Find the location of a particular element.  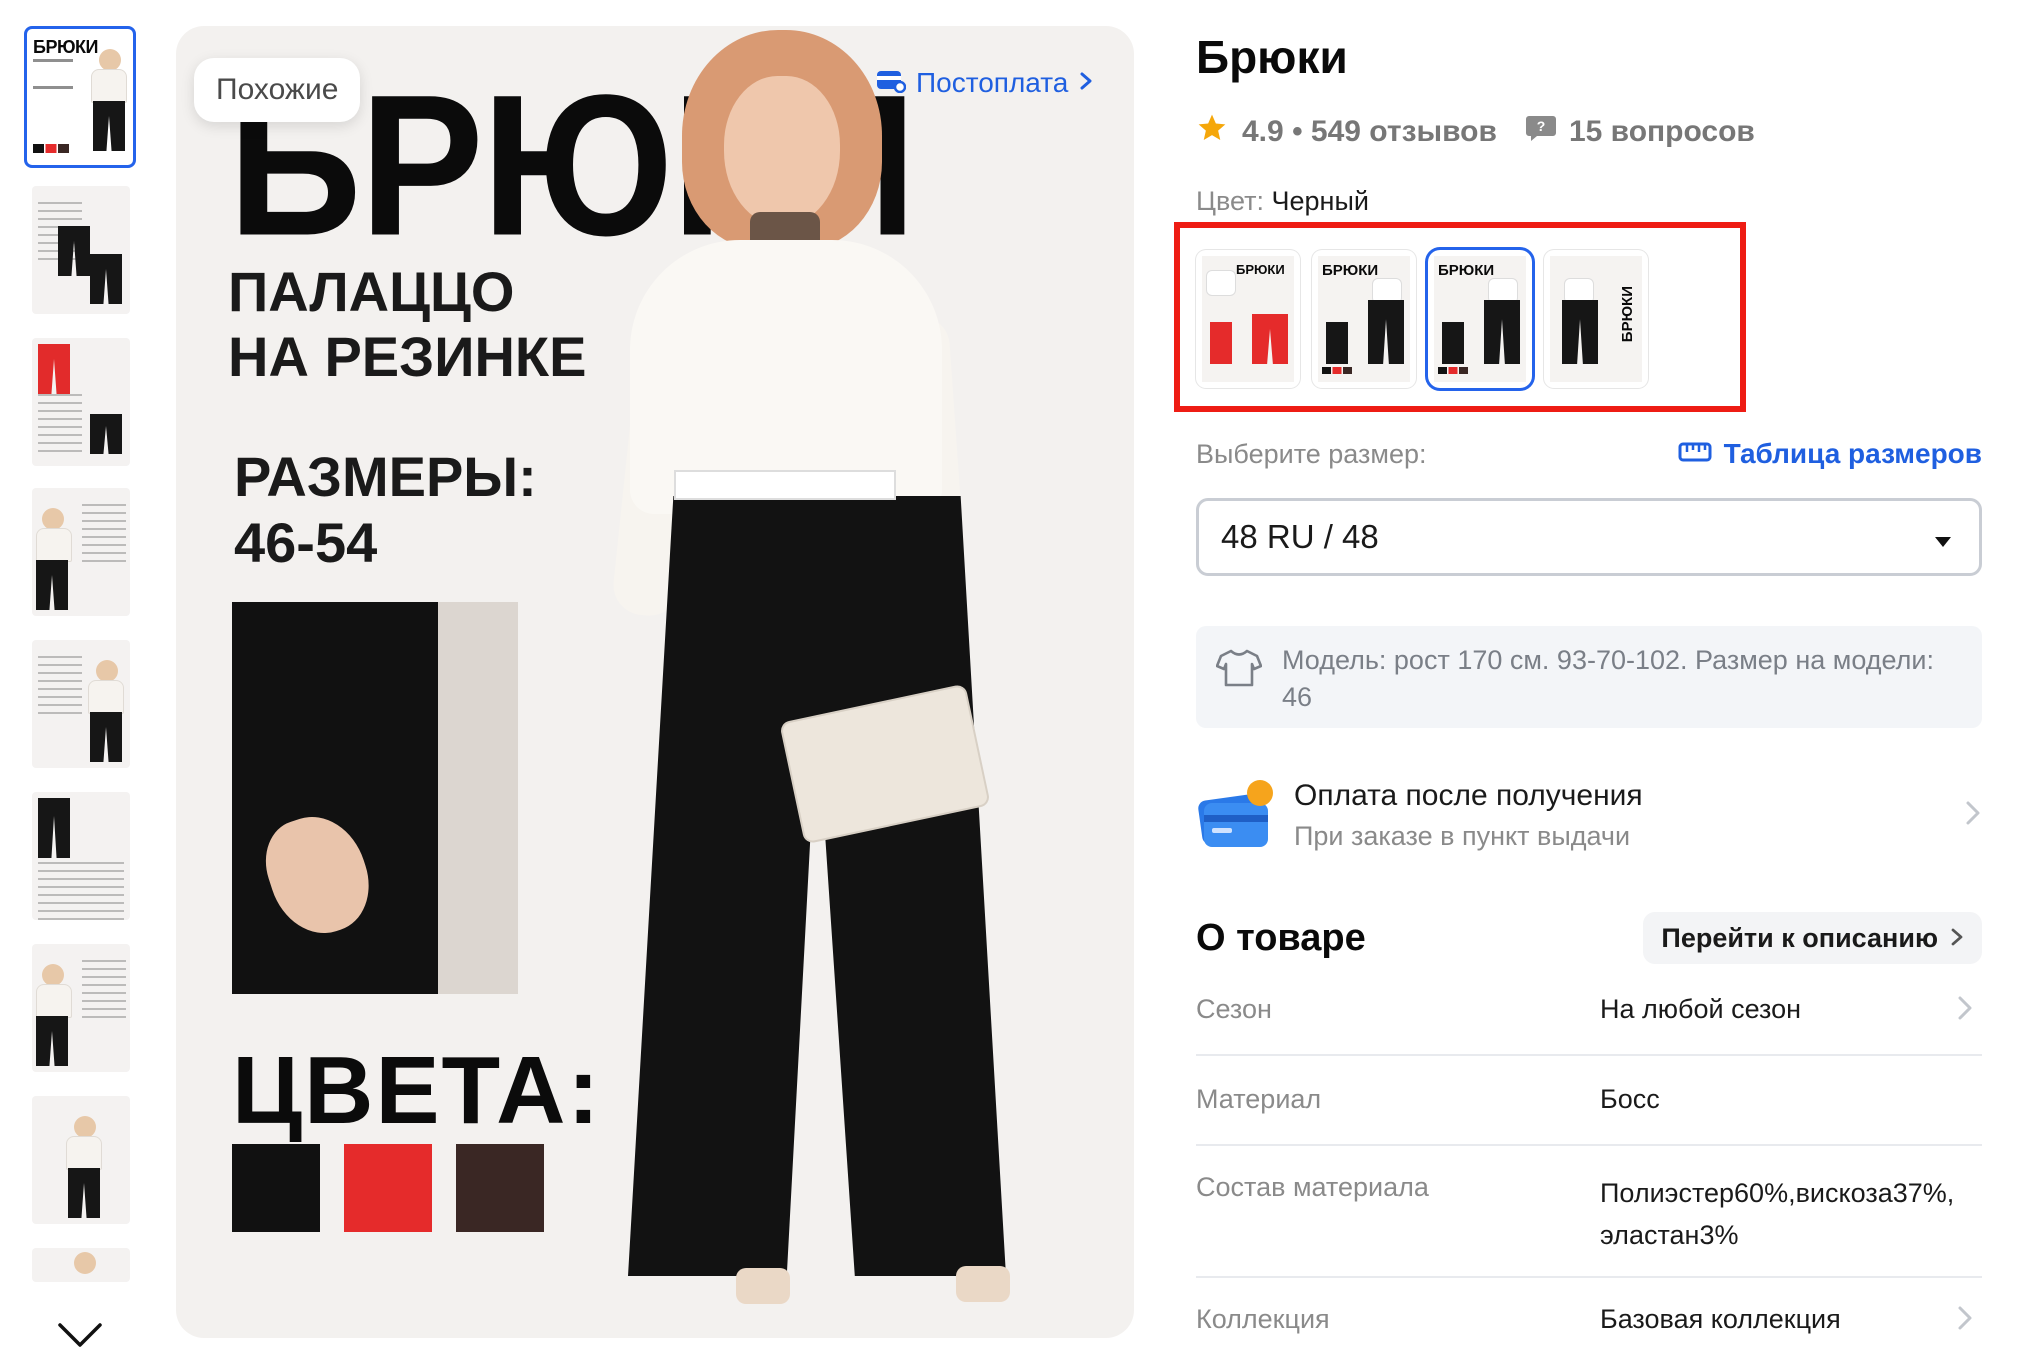

property-key: Сезон is located at coordinates (1234, 1009).